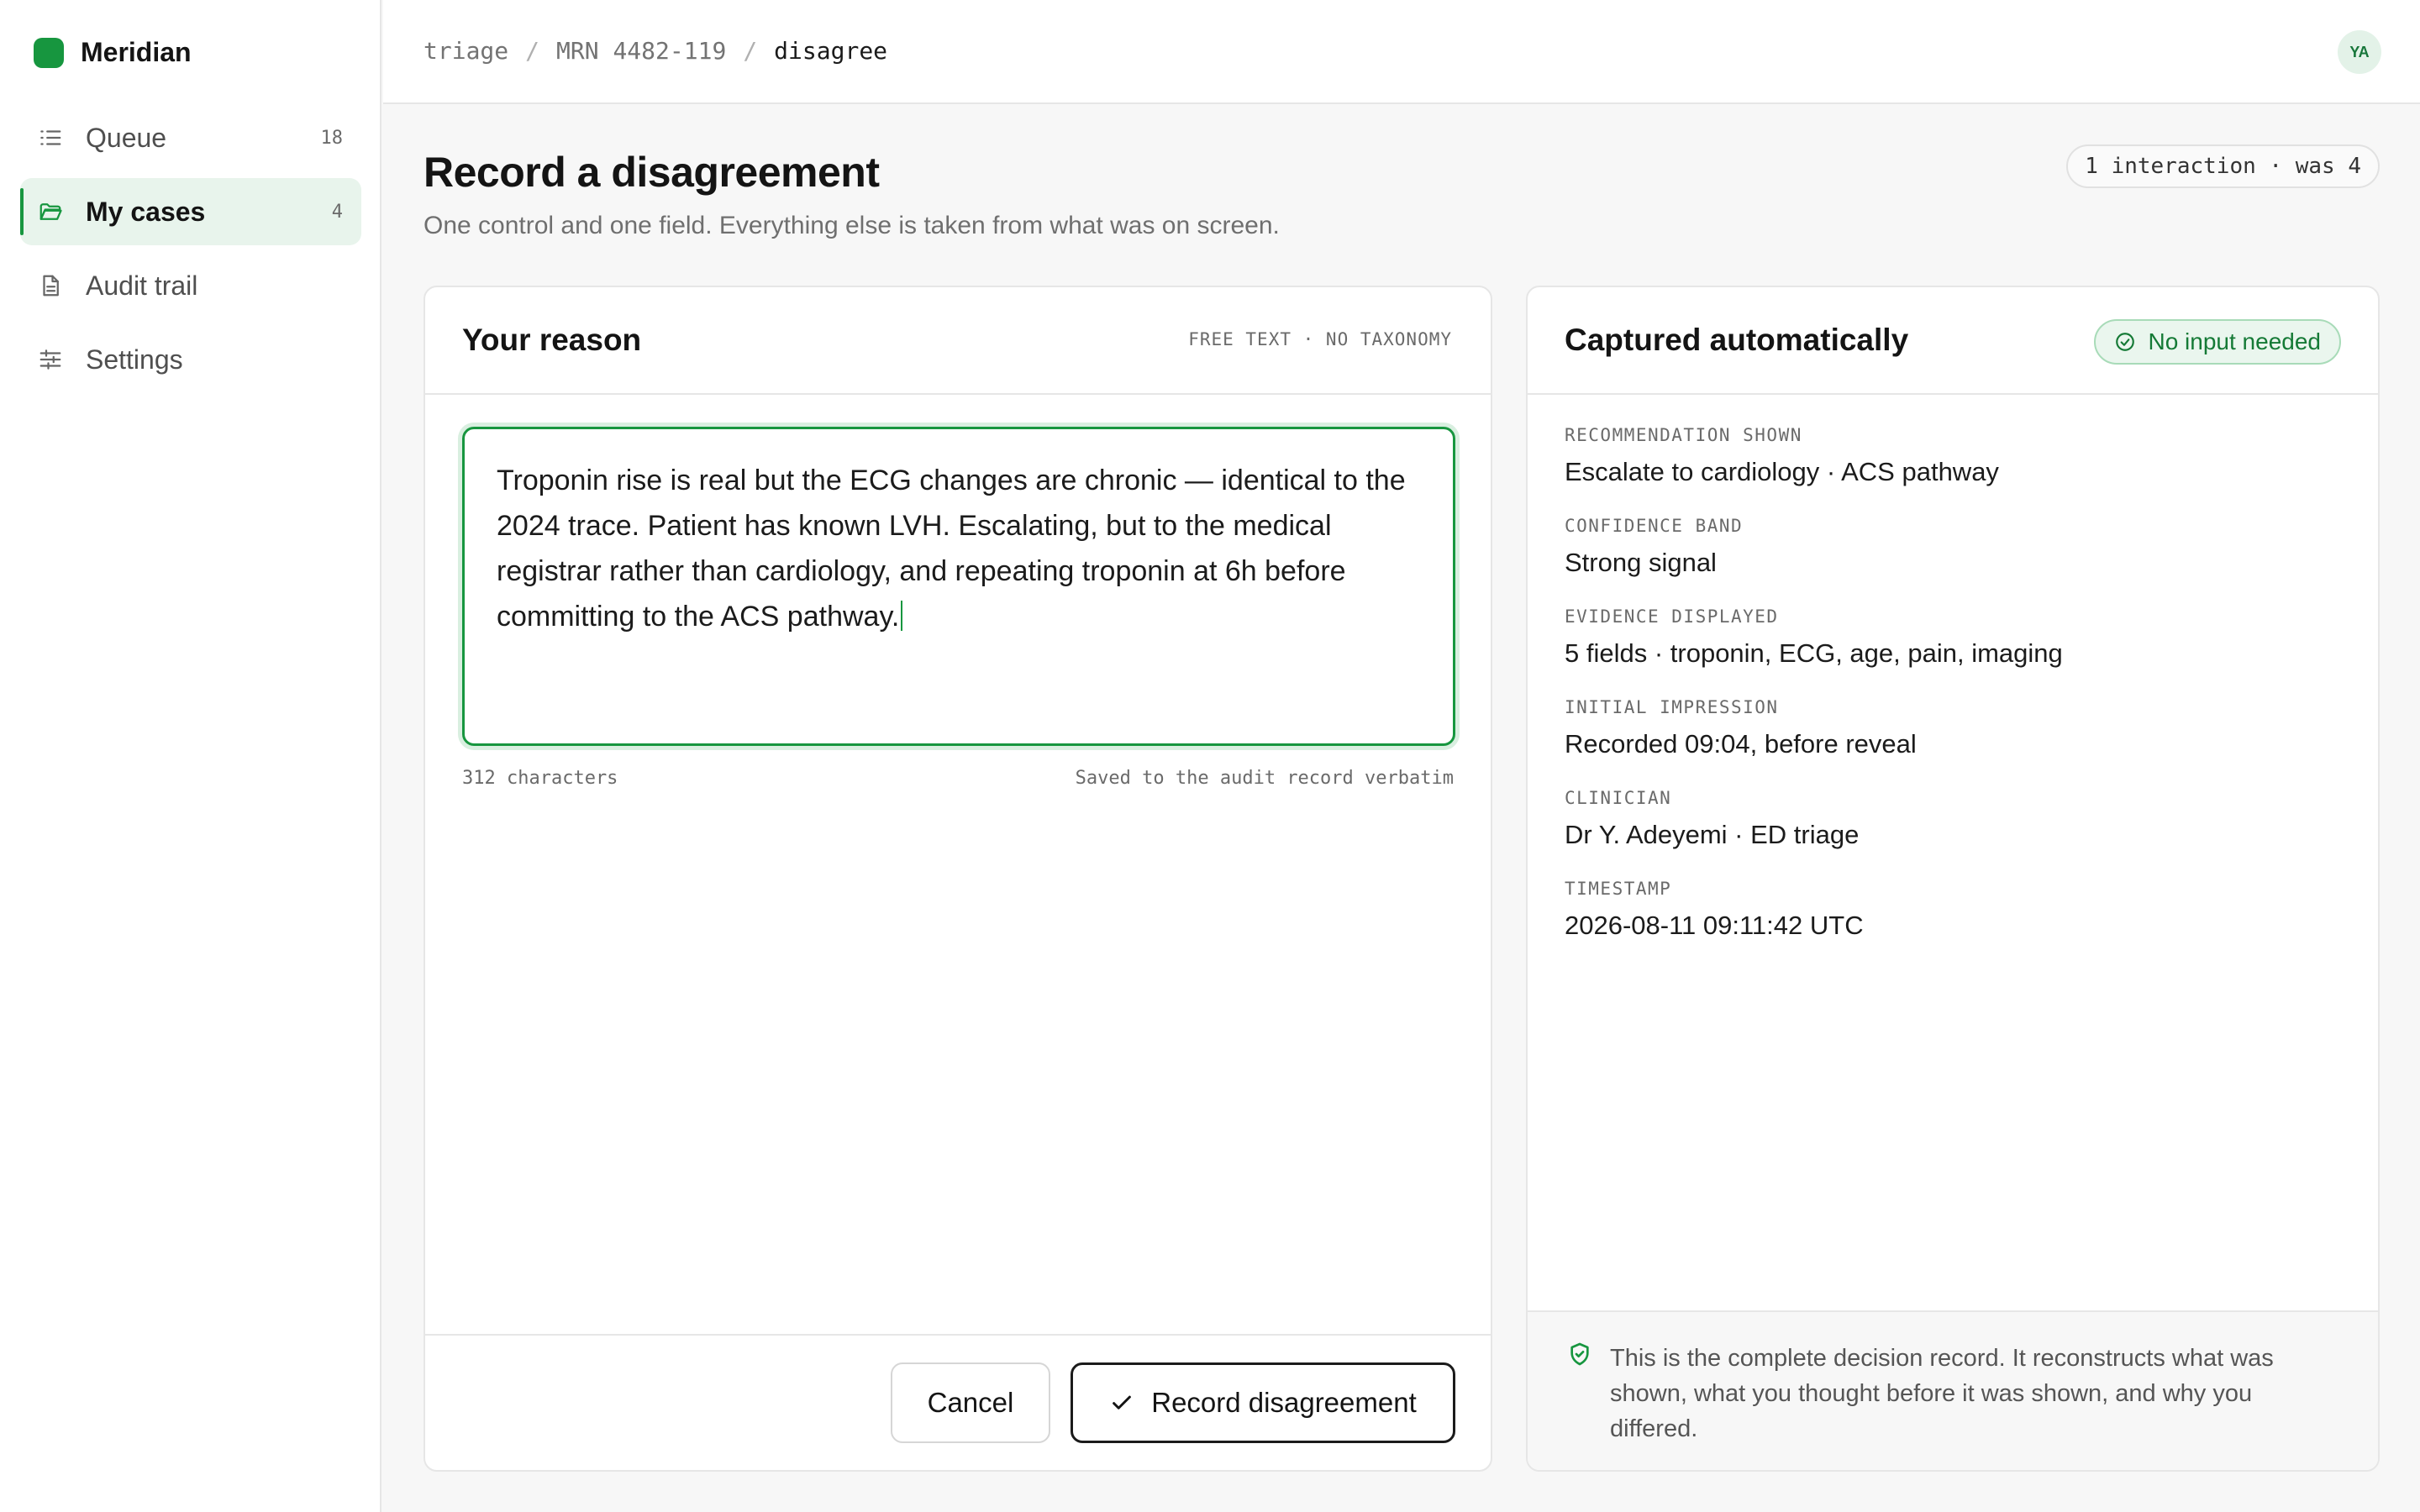 The height and width of the screenshot is (1512, 2420). What do you see at coordinates (1284, 1402) in the screenshot?
I see `record-button-label: Record disagreement` at bounding box center [1284, 1402].